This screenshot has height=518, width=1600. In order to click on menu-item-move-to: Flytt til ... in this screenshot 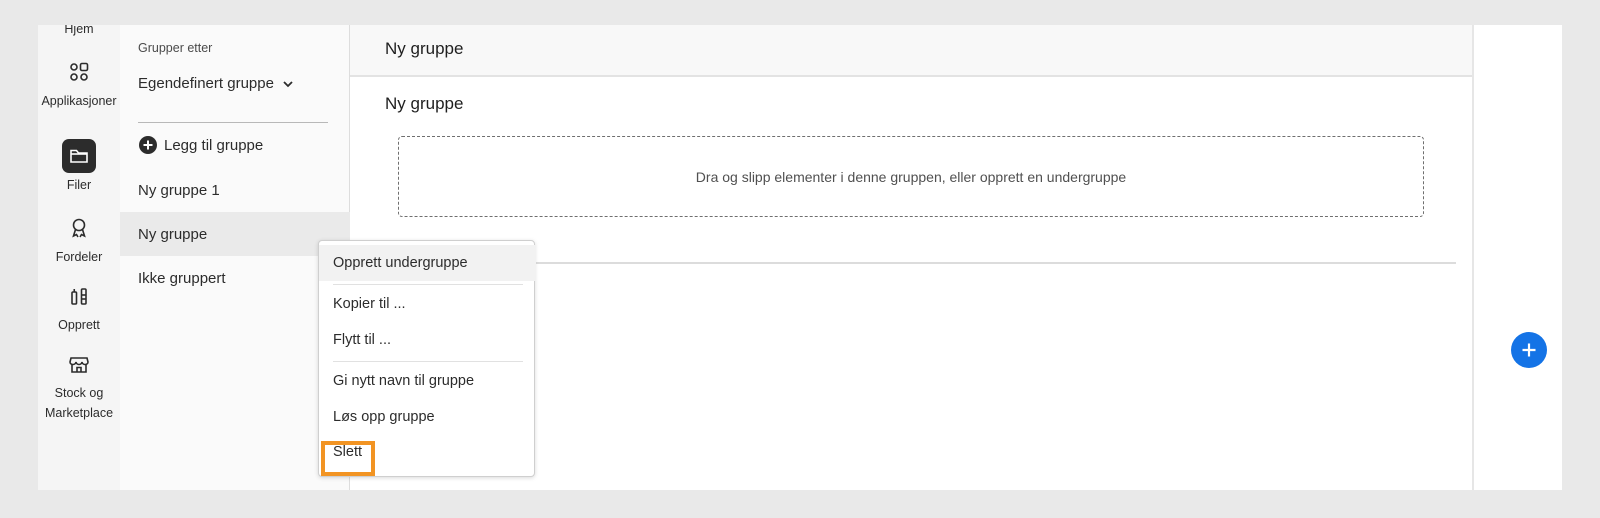, I will do `click(427, 340)`.